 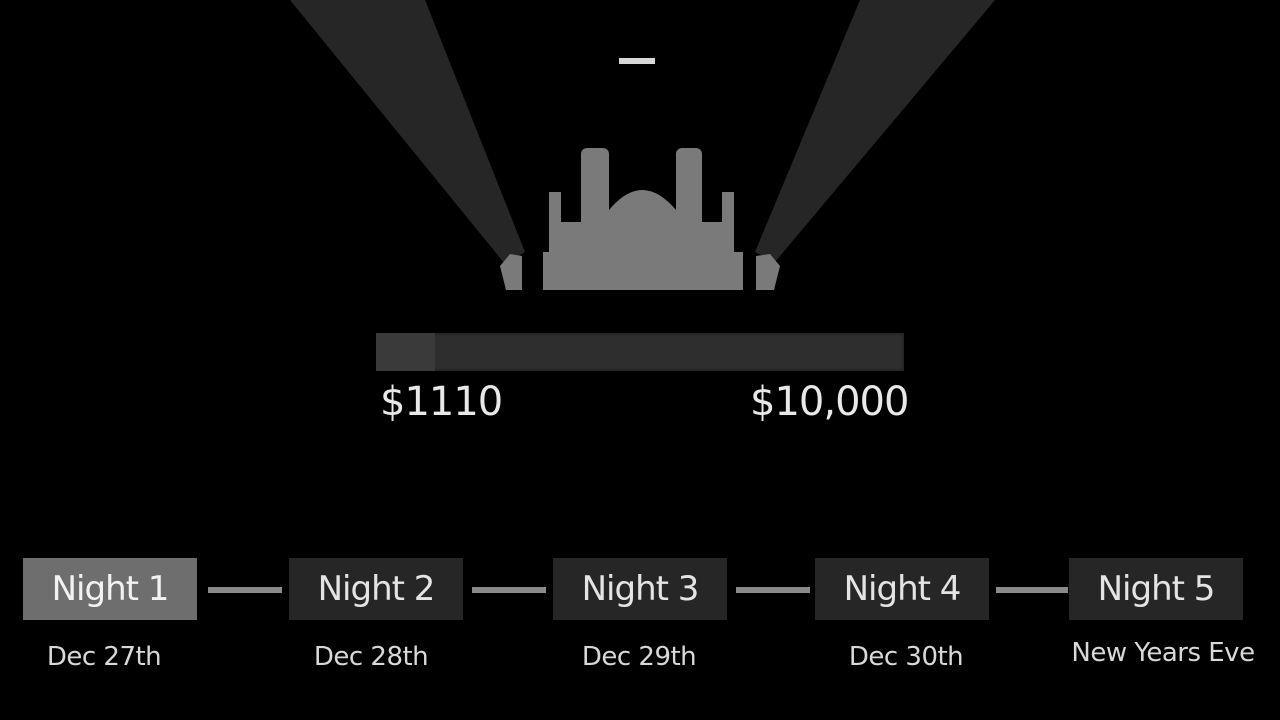 I want to click on night-5-button: Night 5, so click(x=1156, y=589).